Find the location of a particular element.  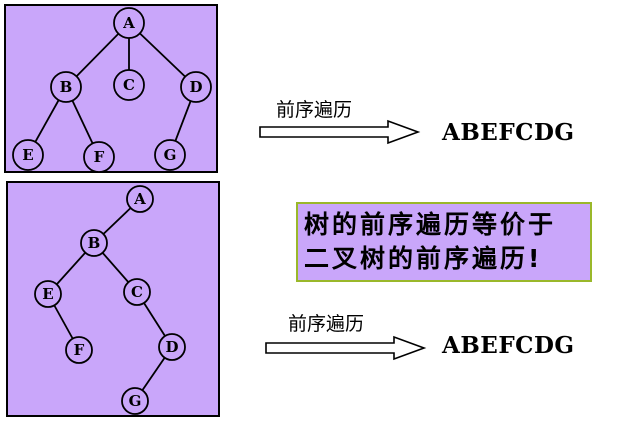

bottom-arrow-icon is located at coordinates (346, 348).